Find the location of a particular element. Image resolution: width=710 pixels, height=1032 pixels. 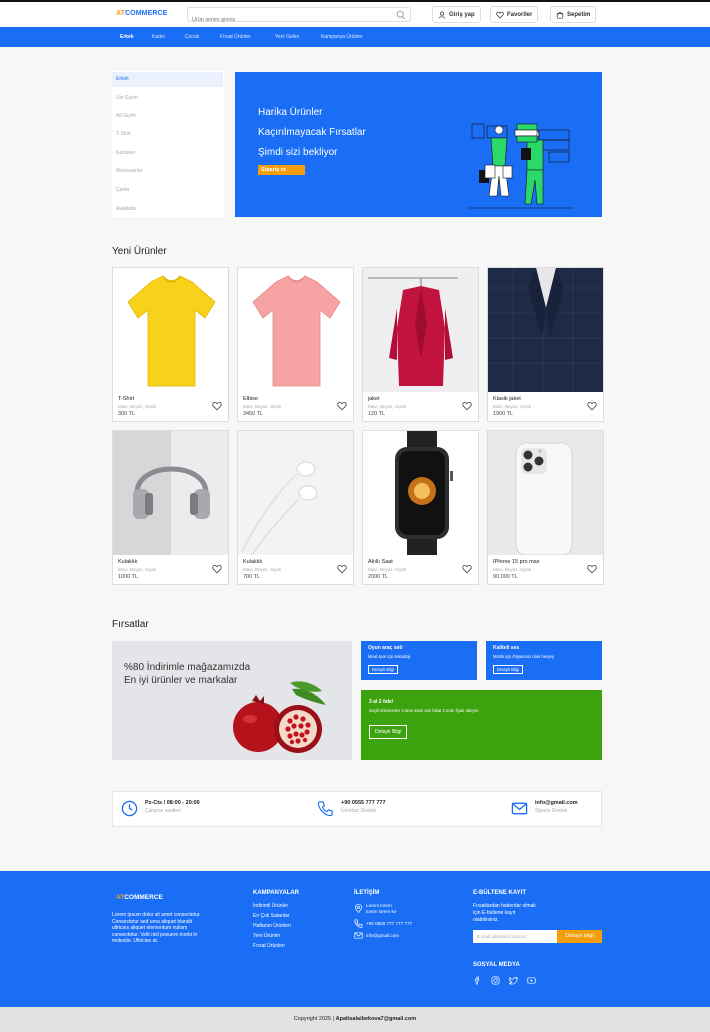

nav-item-erkek: Erkek is located at coordinates (127, 37).